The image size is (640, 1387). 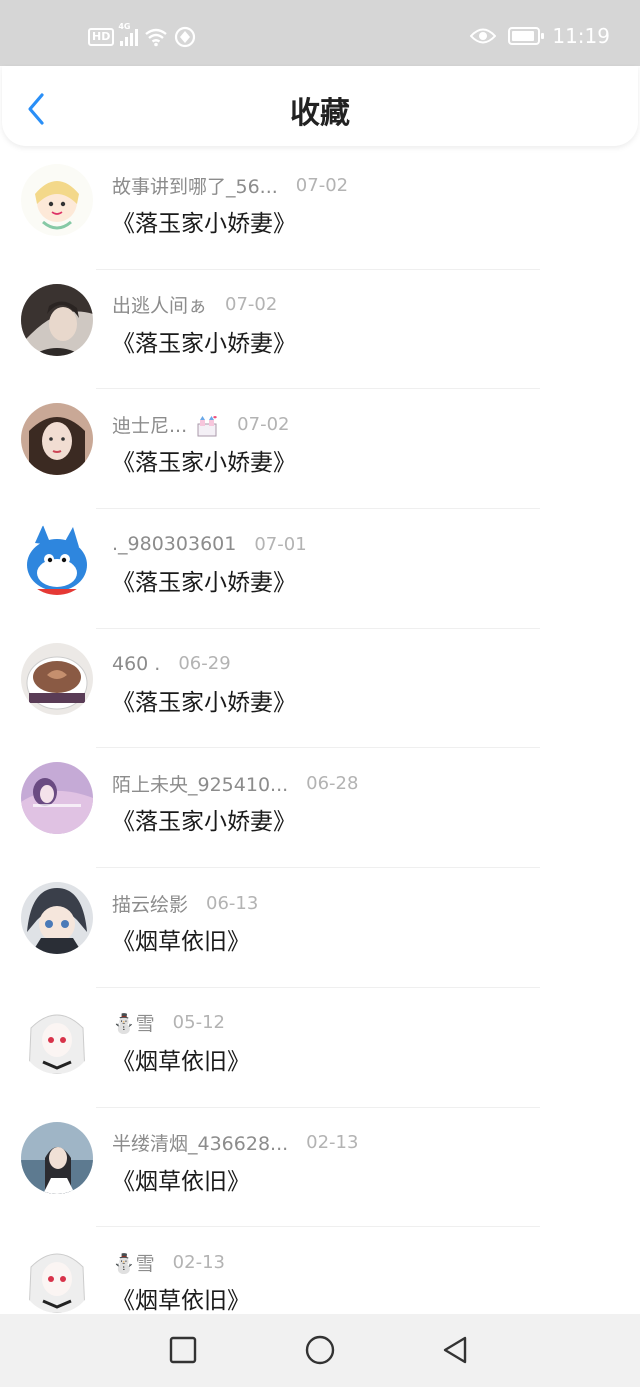 I want to click on network-type-label: 4G, so click(x=124, y=26).